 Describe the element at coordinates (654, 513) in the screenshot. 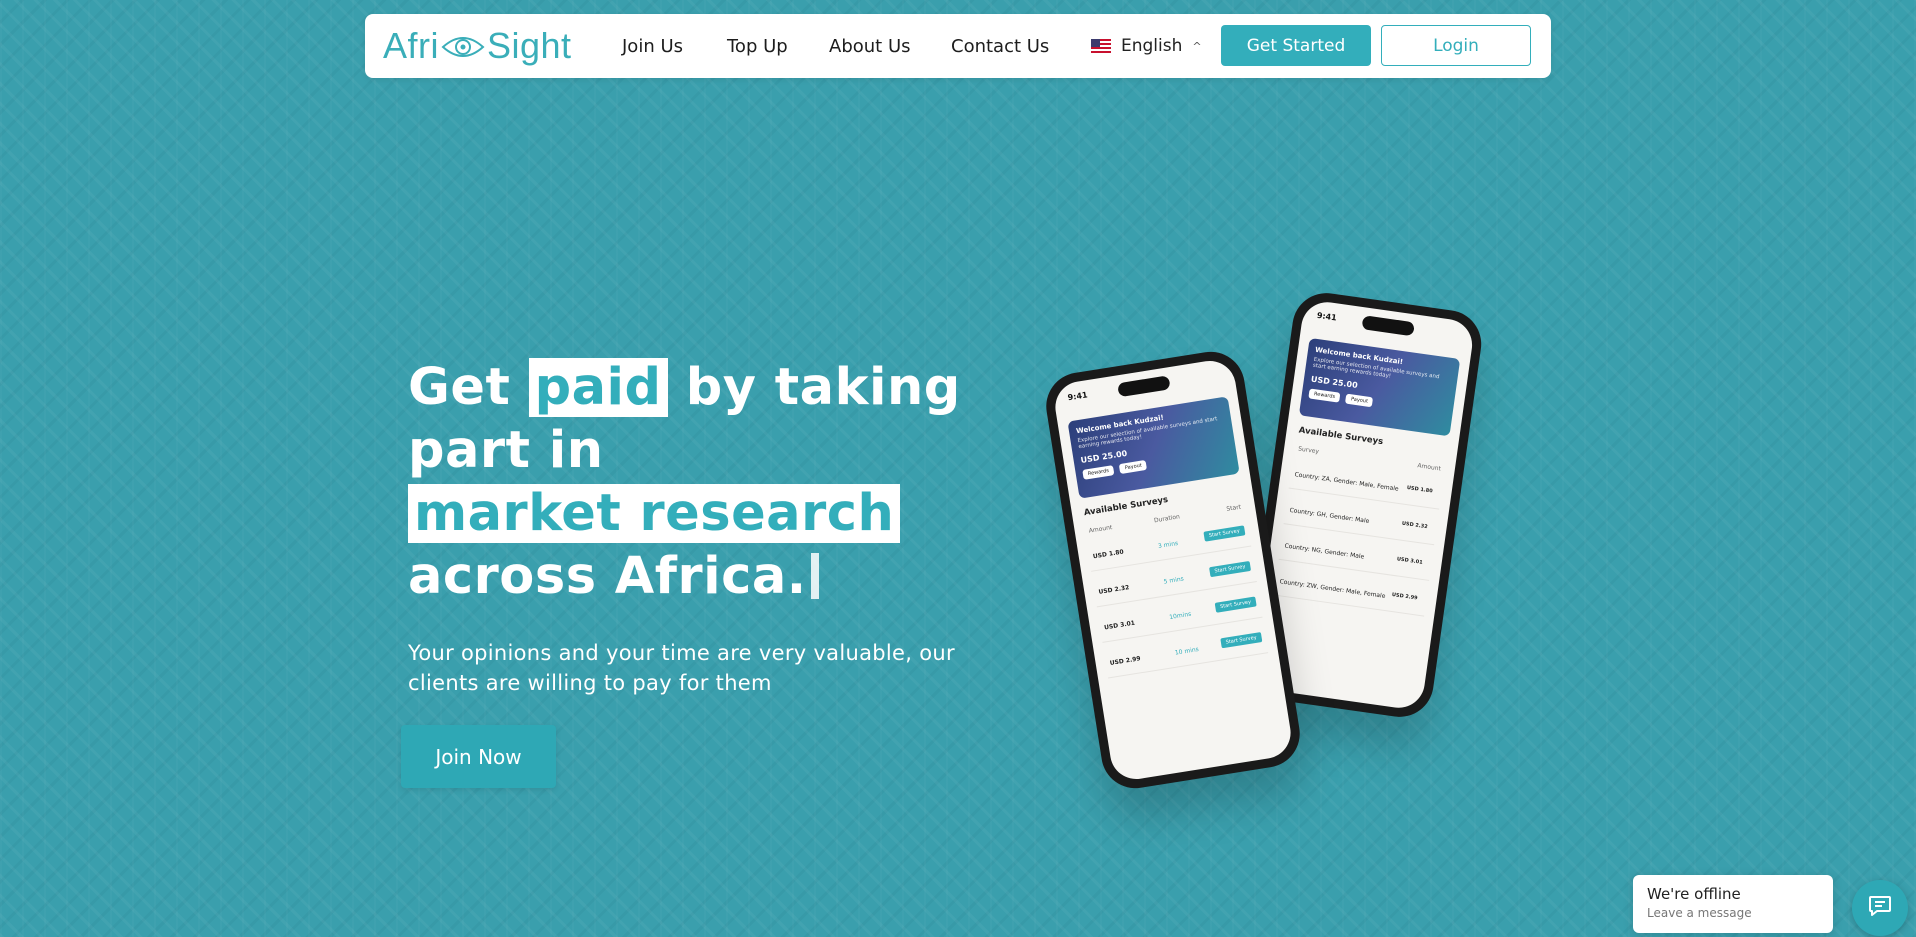

I see `hero-highlight-market-research: market research` at that location.